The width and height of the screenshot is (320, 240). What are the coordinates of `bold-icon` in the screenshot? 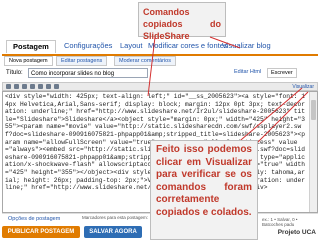 It's located at (16, 86).